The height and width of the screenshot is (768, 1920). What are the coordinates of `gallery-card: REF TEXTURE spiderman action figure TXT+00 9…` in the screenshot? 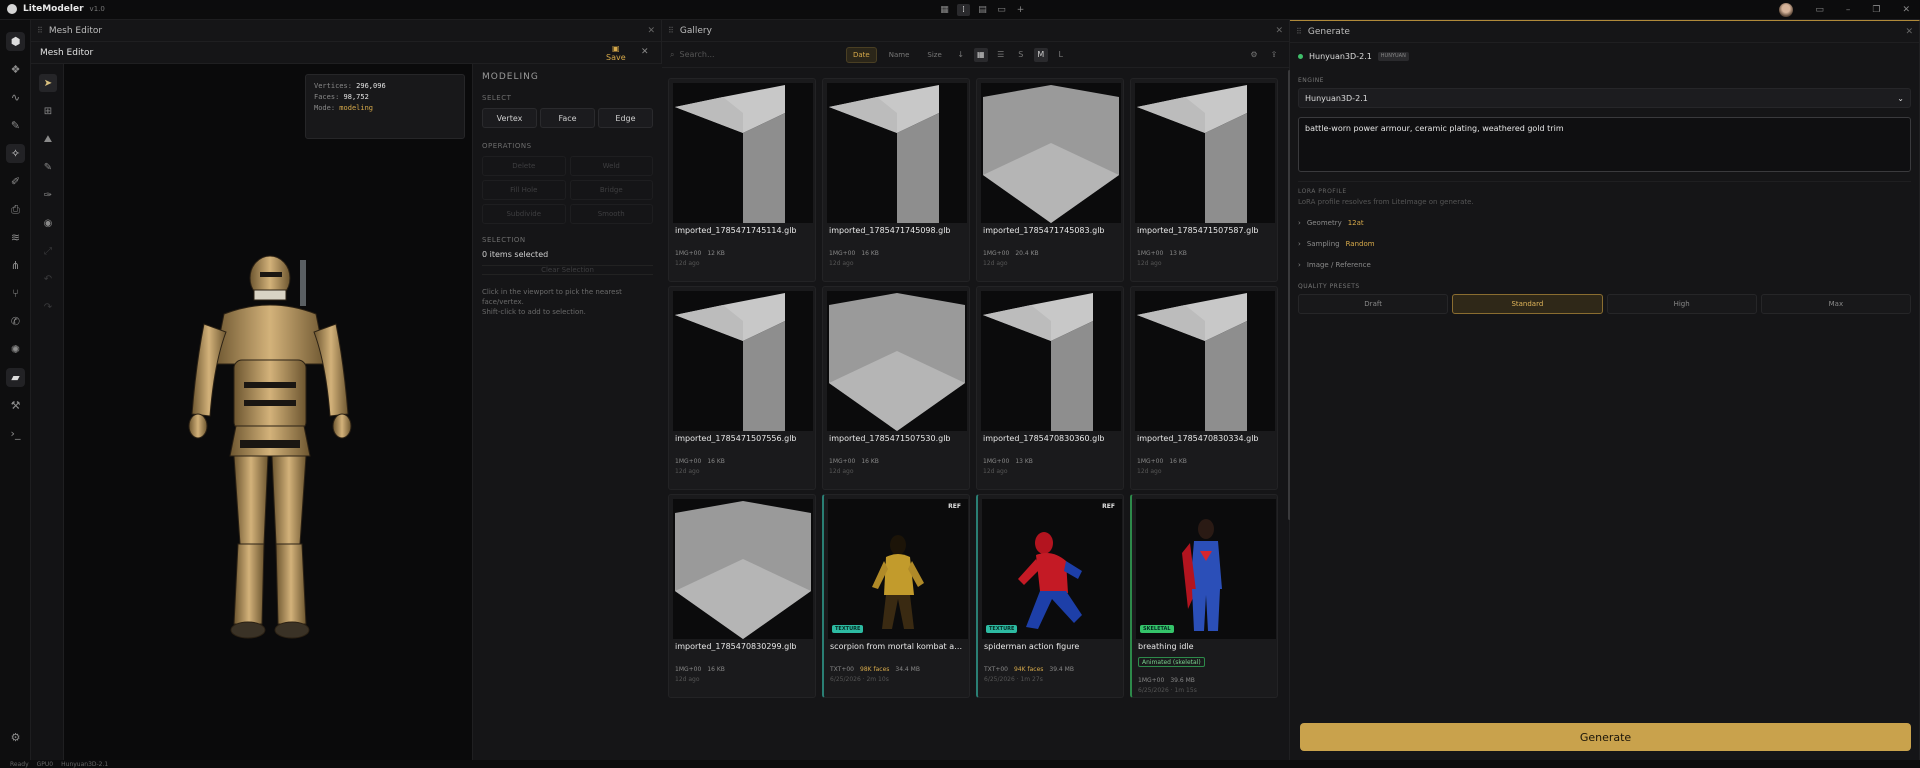 It's located at (1050, 596).